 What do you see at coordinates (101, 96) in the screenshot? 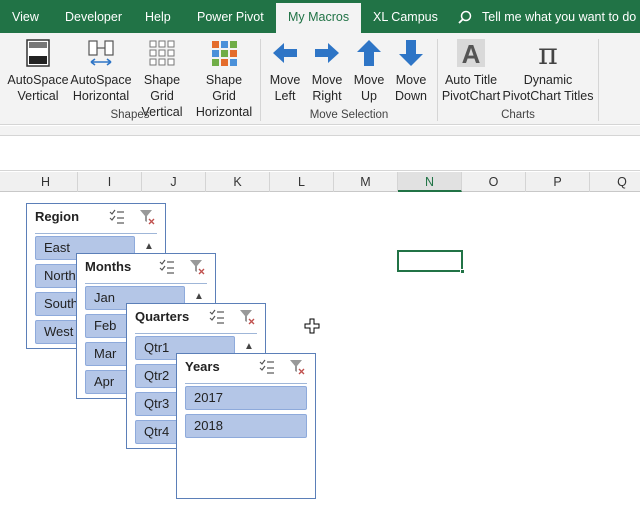
I see `autospace-horizontal-label2: Horizontal` at bounding box center [101, 96].